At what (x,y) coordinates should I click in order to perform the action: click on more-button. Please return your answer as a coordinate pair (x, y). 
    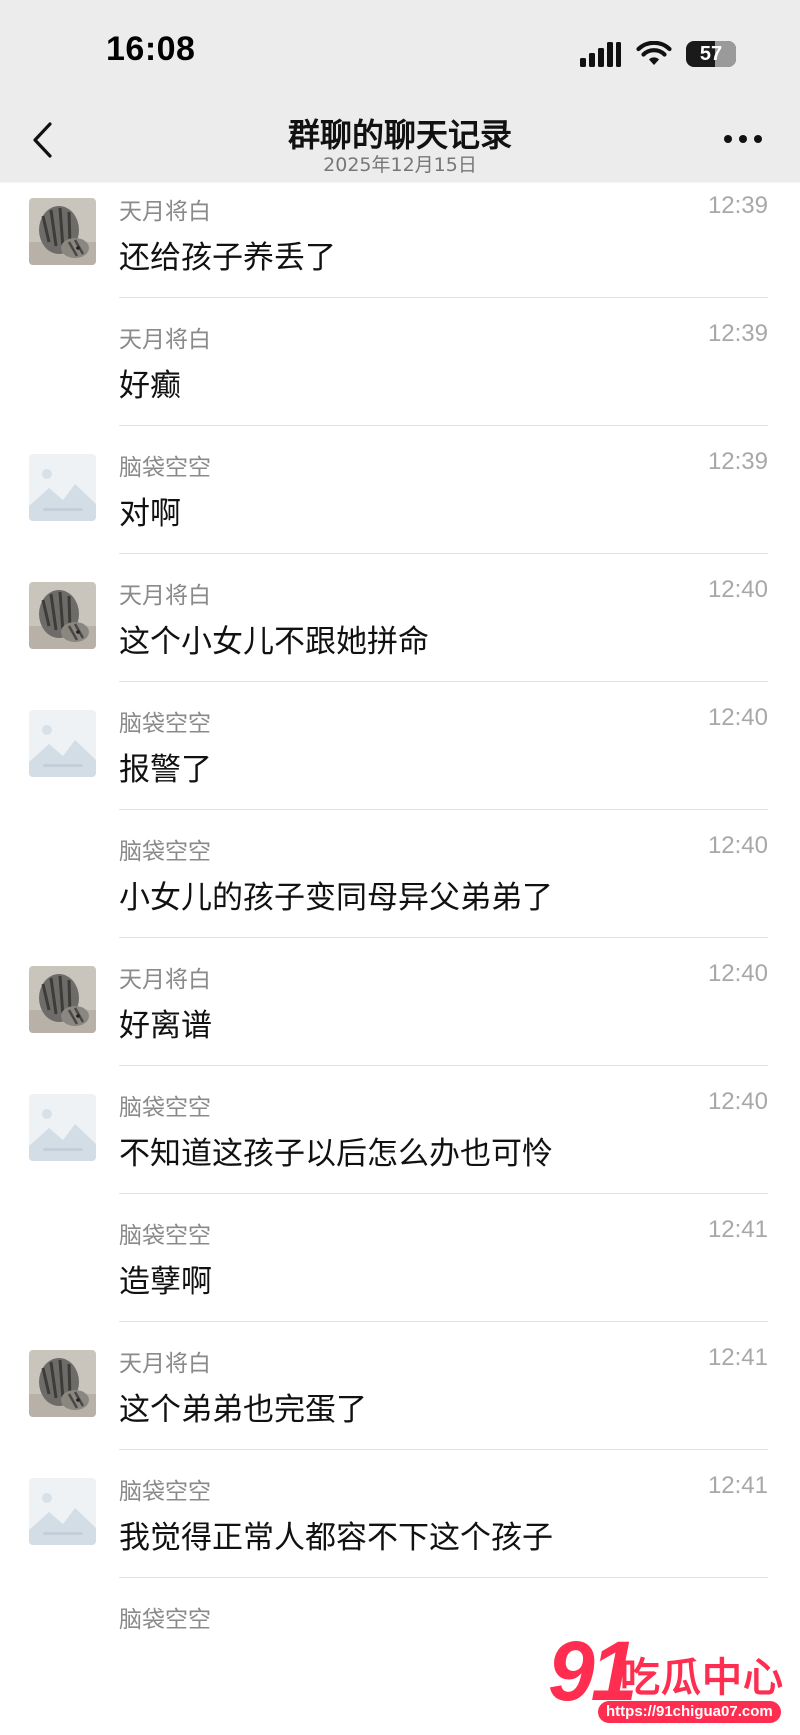
    Looking at the image, I should click on (743, 139).